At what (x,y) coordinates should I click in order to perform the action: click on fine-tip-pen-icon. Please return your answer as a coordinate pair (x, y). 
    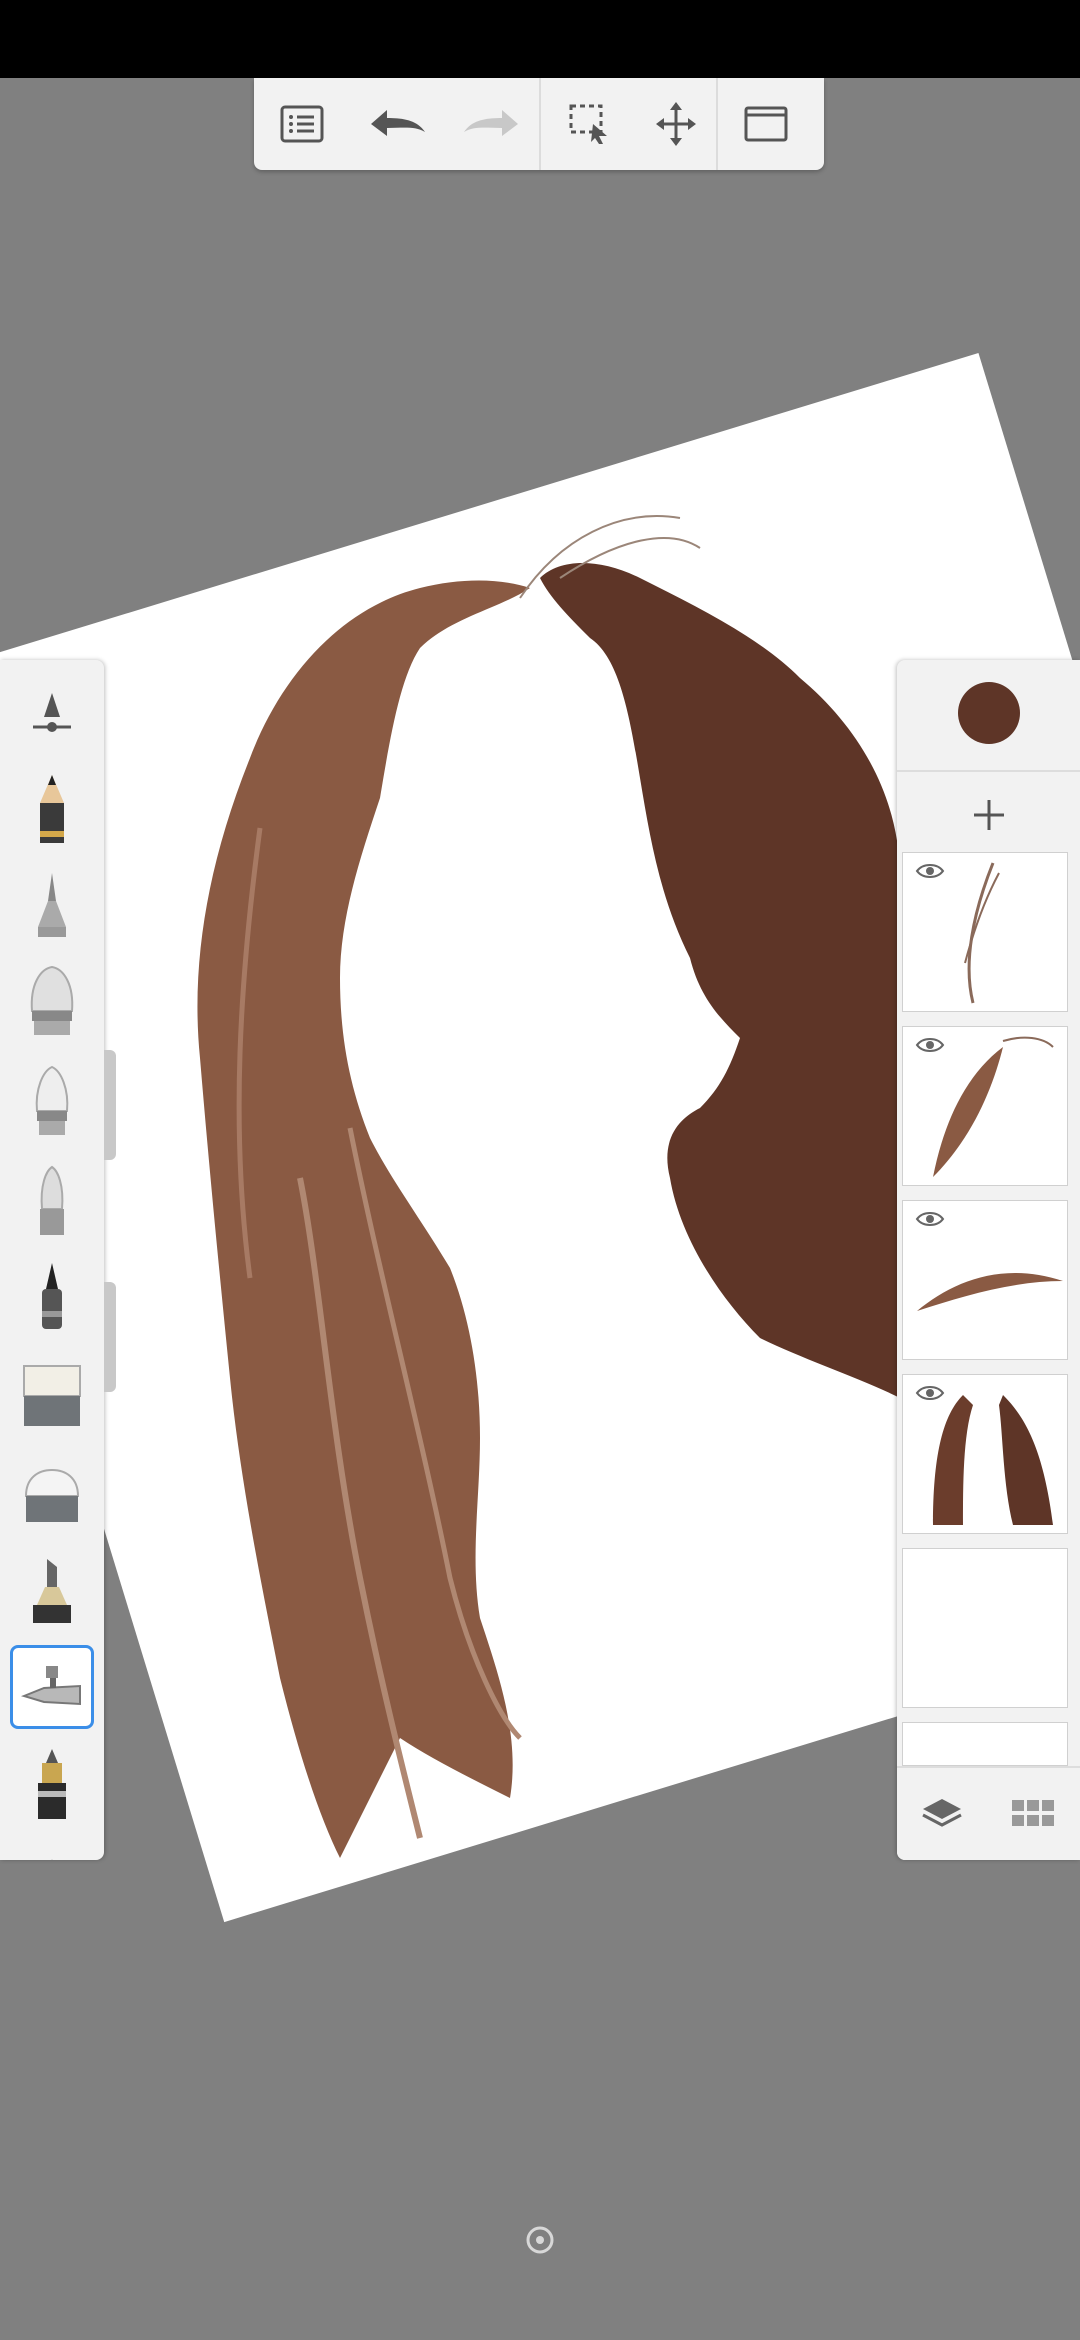
    Looking at the image, I should click on (52, 1296).